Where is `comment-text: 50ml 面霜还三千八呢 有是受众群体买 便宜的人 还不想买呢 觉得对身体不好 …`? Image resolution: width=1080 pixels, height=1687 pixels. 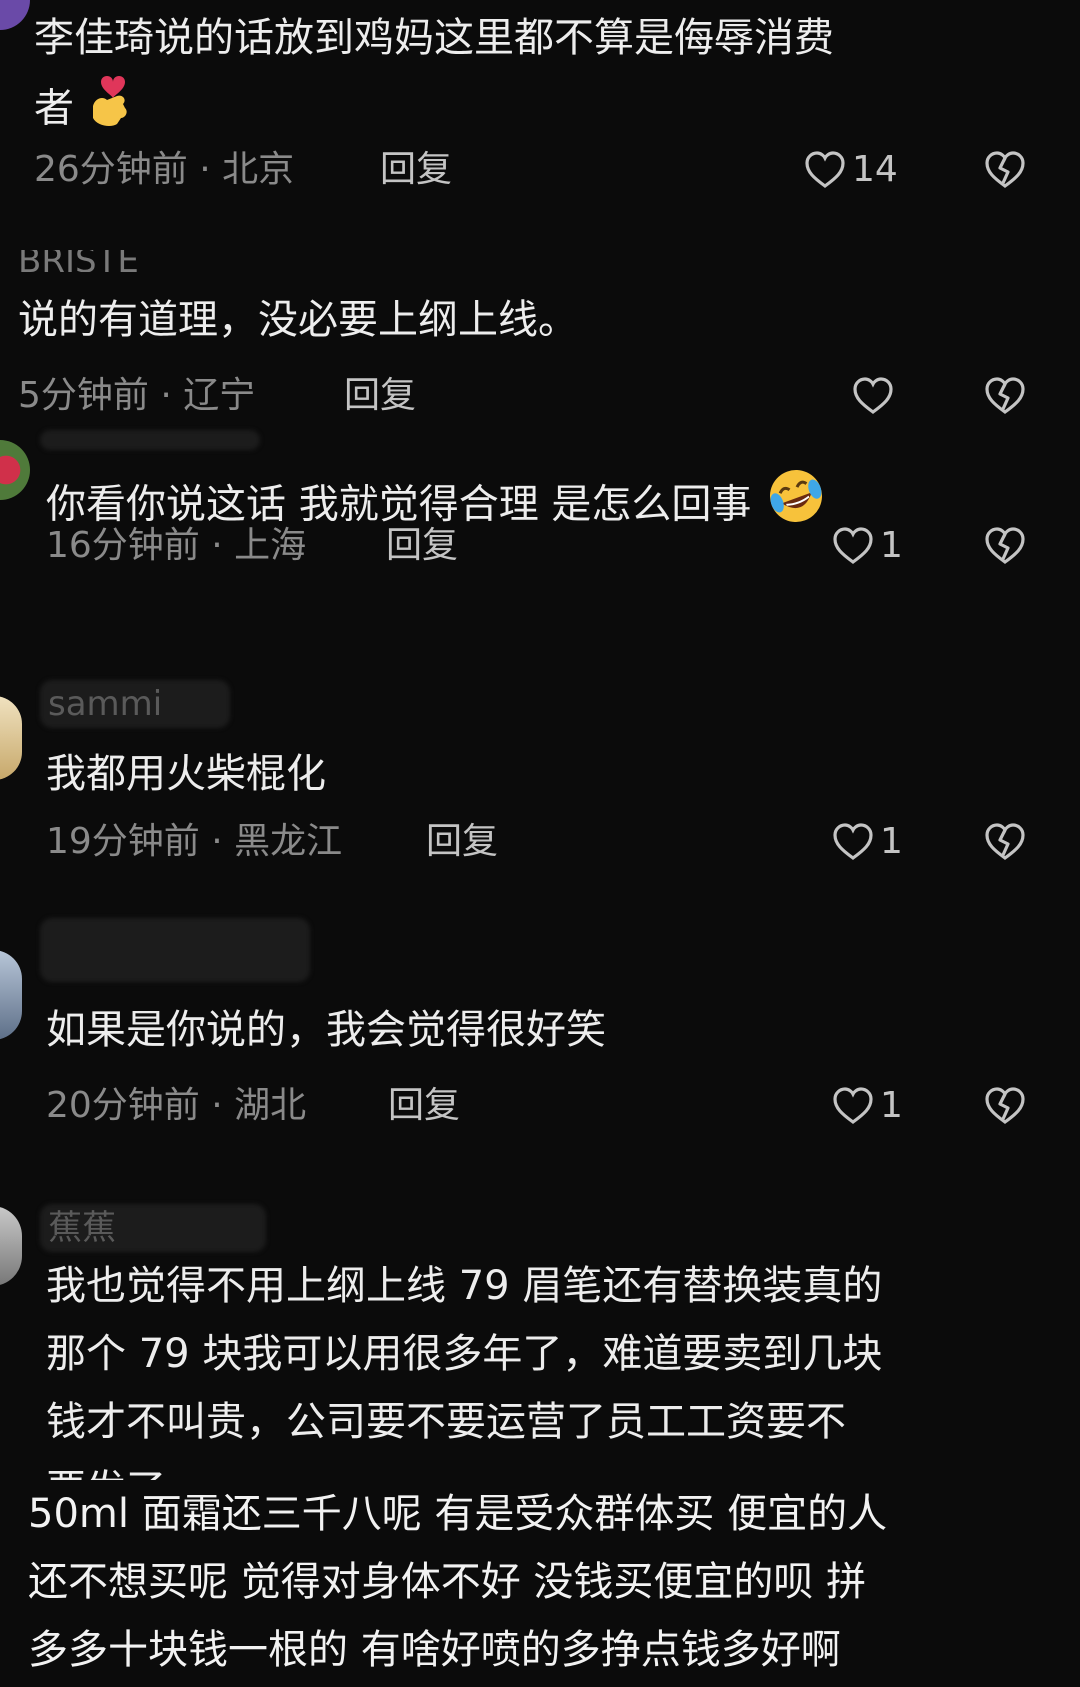
comment-text: 50ml 面霜还三千八呢 有是受众群体买 便宜的人 还不想买呢 觉得对身体不好 … is located at coordinates (457, 1582).